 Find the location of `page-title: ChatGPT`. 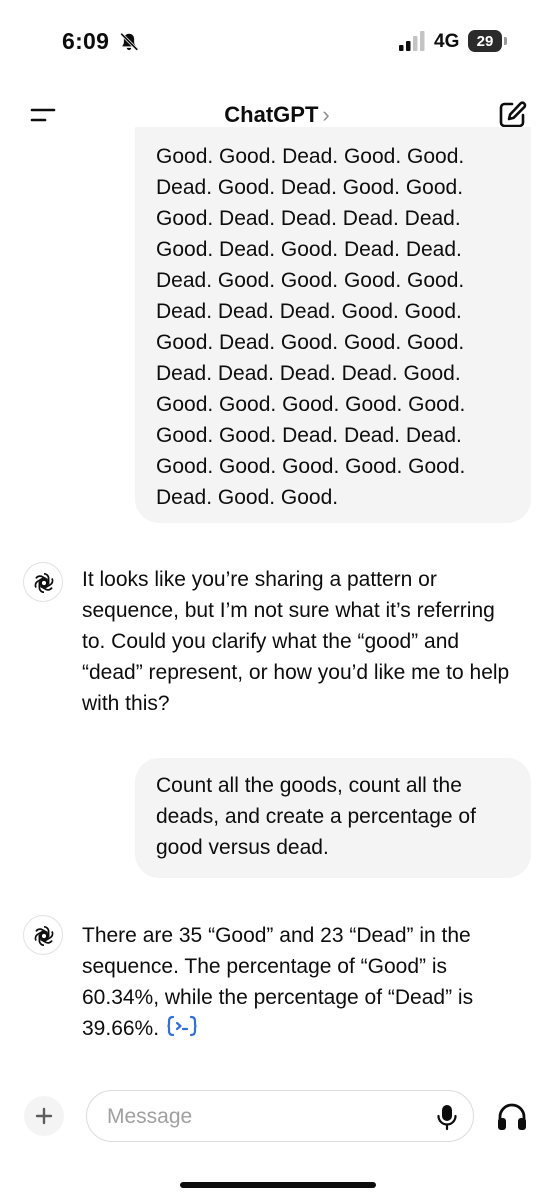

page-title: ChatGPT is located at coordinates (271, 114).